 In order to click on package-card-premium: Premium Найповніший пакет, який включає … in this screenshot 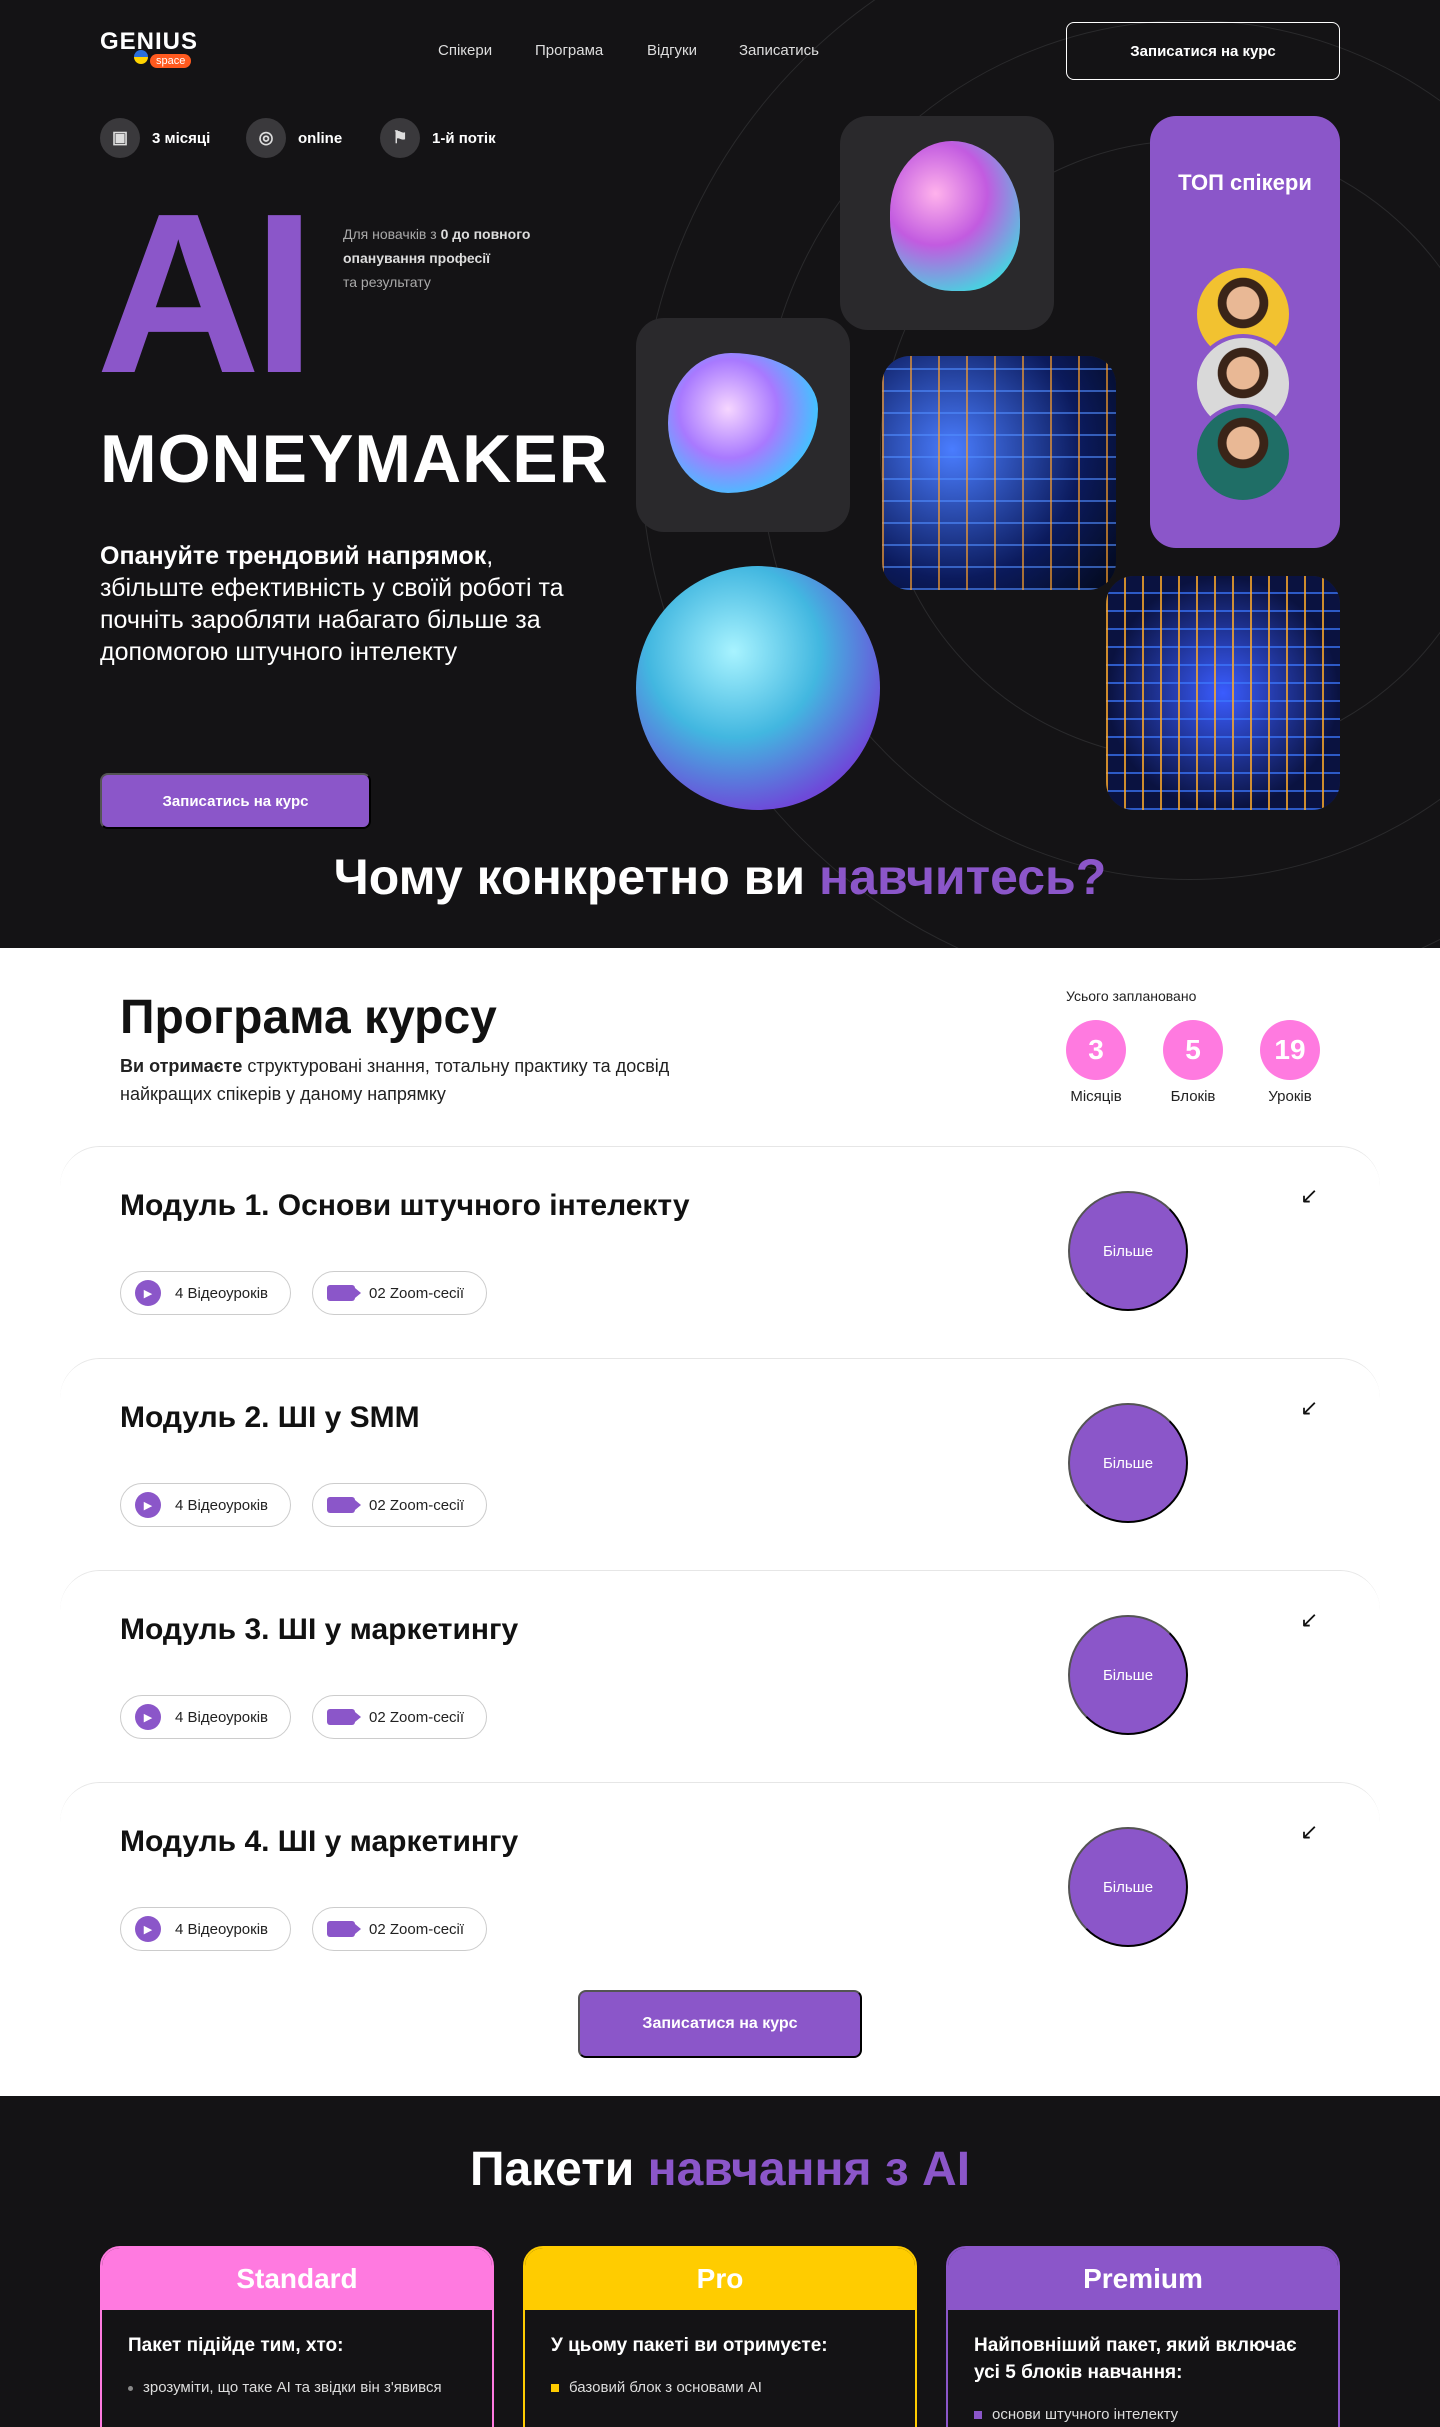, I will do `click(1143, 2336)`.